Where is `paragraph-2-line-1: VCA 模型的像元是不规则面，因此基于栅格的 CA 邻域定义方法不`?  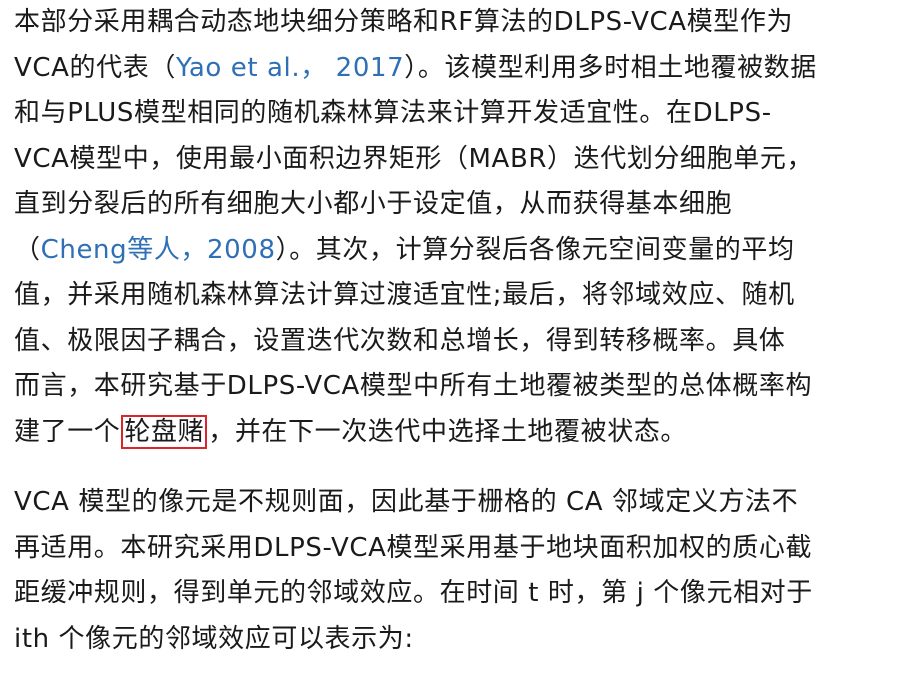
paragraph-2-line-1: VCA 模型的像元是不规则面，因此基于栅格的 CA 邻域定义方法不 is located at coordinates (406, 502).